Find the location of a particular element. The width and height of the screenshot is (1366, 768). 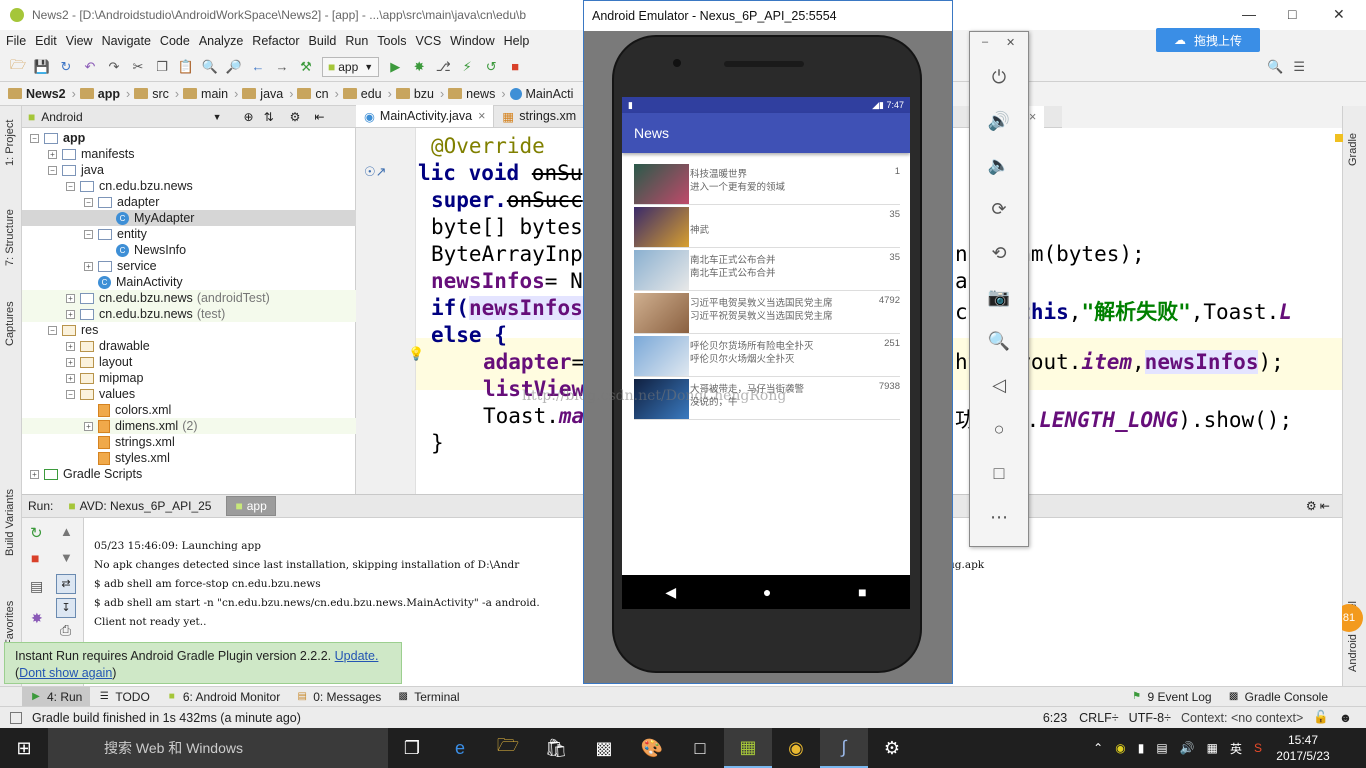

cut-icon: ✂ is located at coordinates (138, 67).